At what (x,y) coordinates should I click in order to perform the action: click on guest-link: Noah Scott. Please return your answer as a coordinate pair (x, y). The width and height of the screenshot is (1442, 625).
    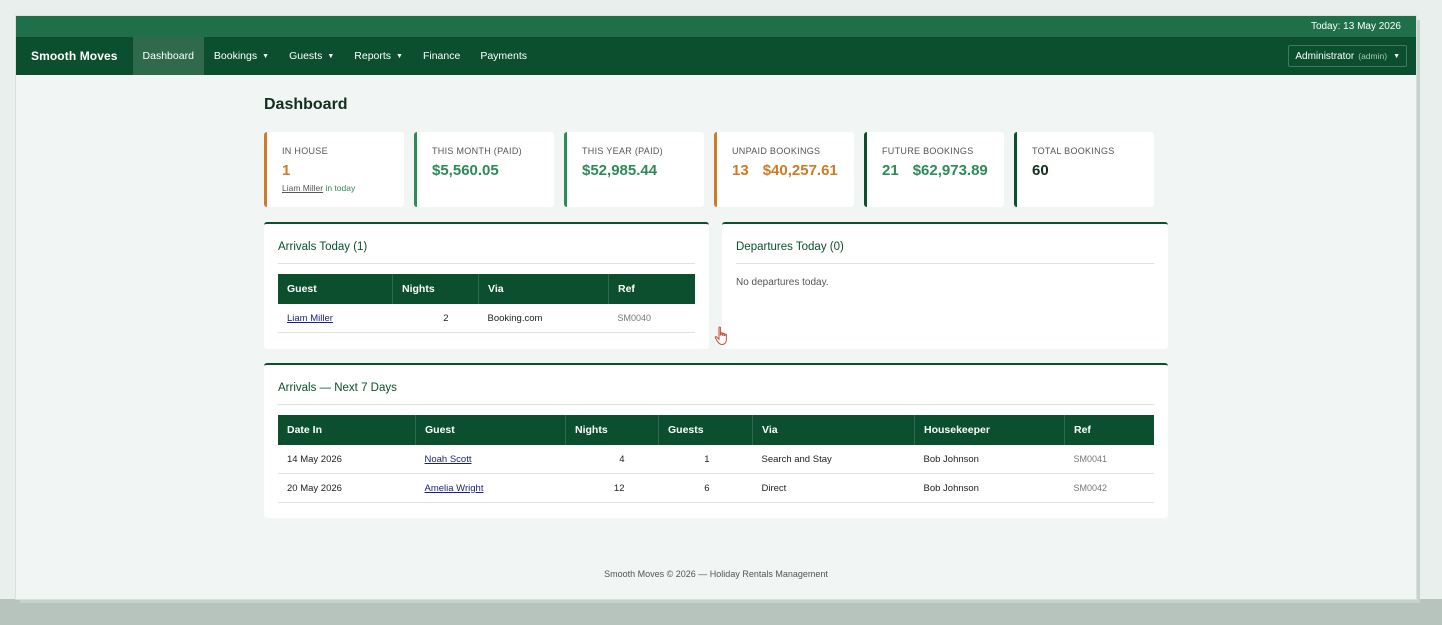
    Looking at the image, I should click on (448, 459).